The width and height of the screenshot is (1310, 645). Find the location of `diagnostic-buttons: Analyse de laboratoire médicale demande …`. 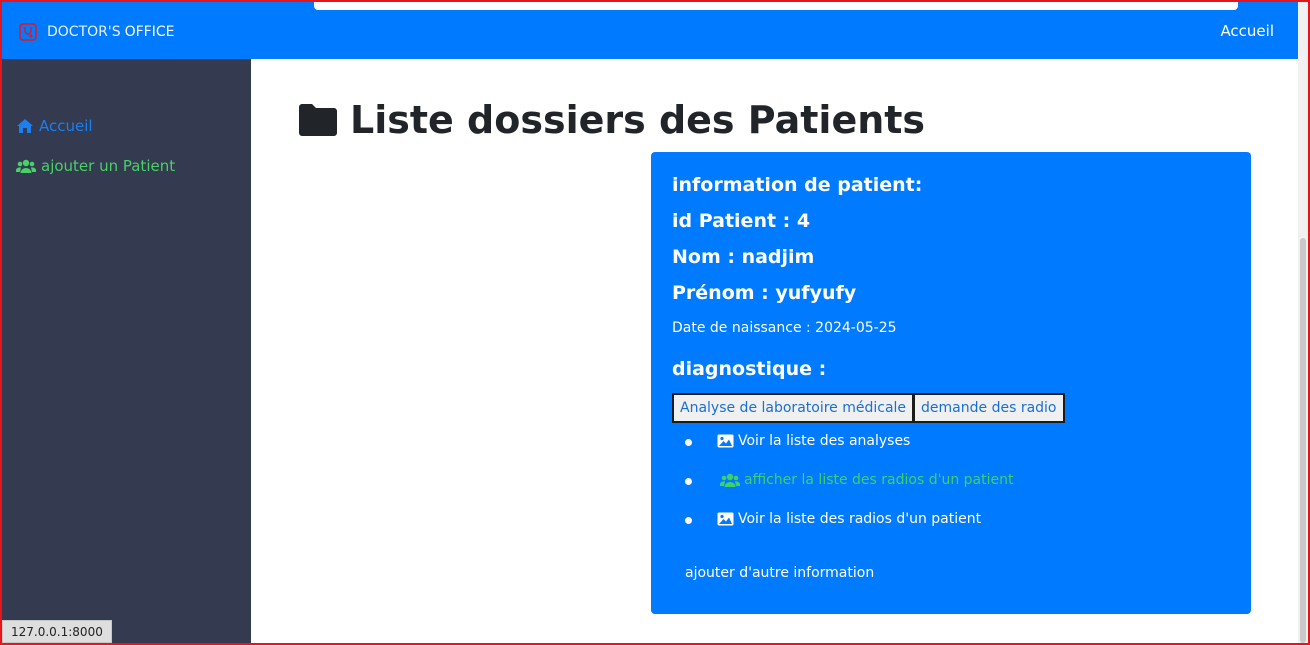

diagnostic-buttons: Analyse de laboratoire médicale demande … is located at coordinates (868, 408).